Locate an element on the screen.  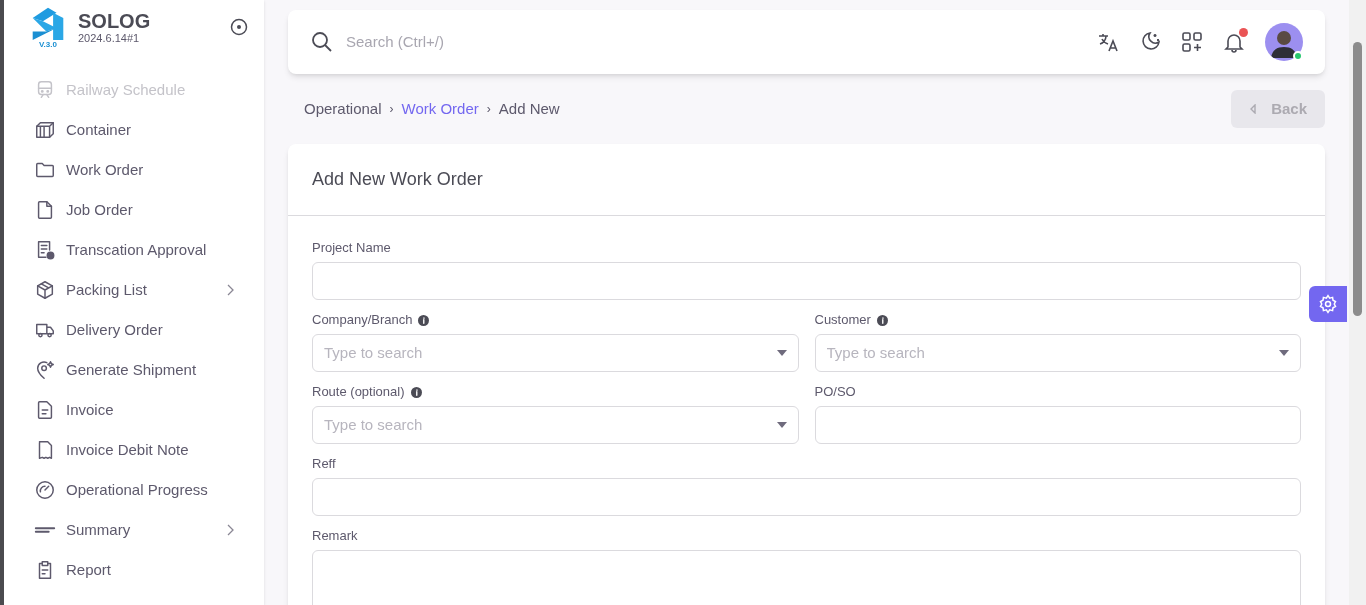
field-label: Remark is located at coordinates (335, 536).